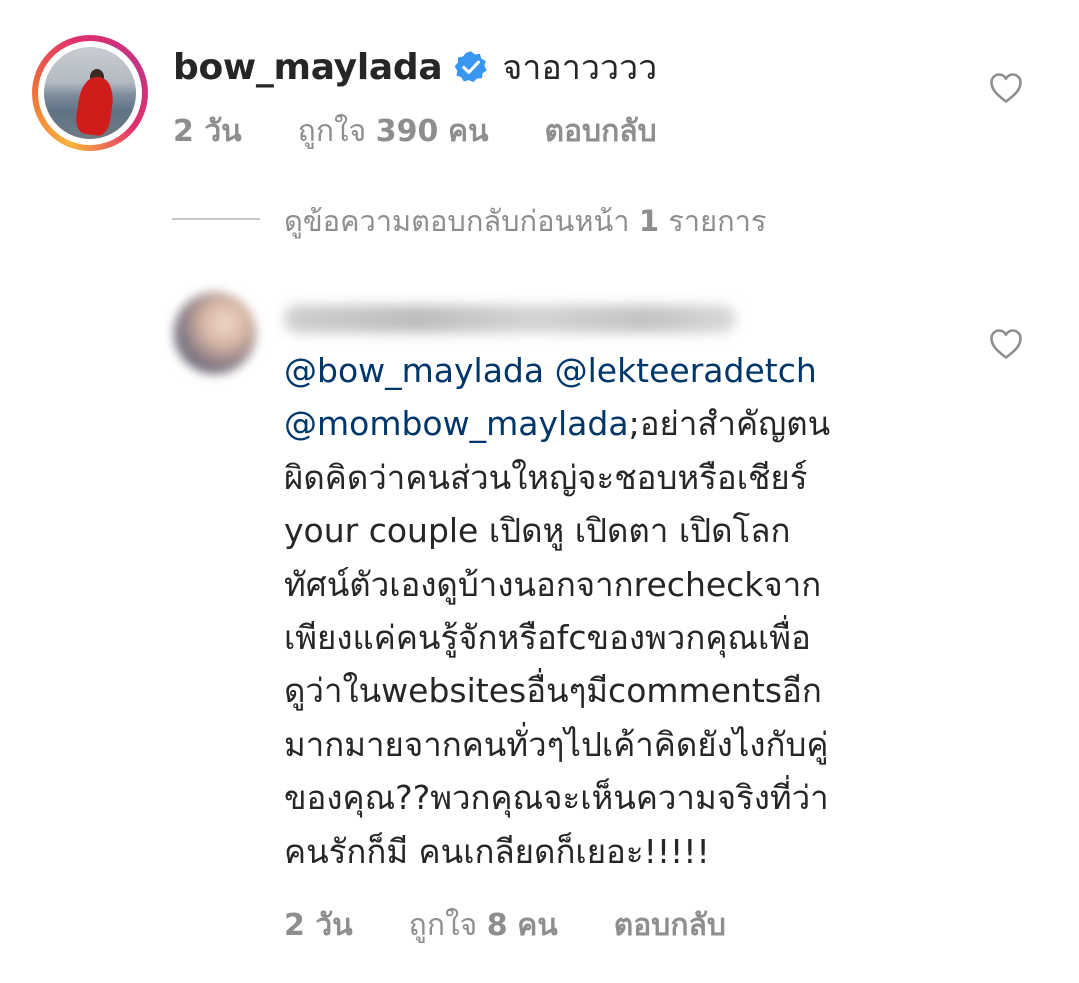 This screenshot has width=1079, height=983. I want to click on view-replies-count: 1, so click(648, 221).